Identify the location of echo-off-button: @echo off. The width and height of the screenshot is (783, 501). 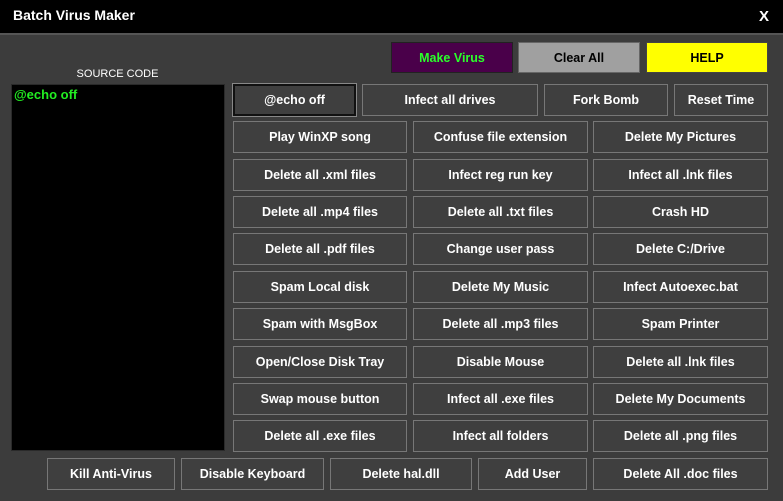
(294, 100).